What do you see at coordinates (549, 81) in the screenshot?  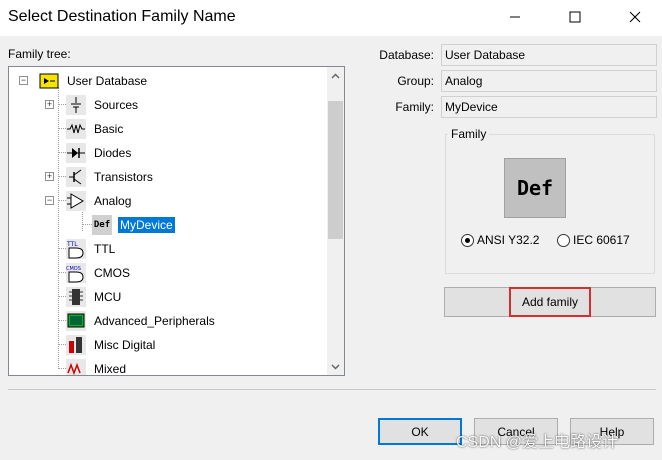 I see `group-field: Analog` at bounding box center [549, 81].